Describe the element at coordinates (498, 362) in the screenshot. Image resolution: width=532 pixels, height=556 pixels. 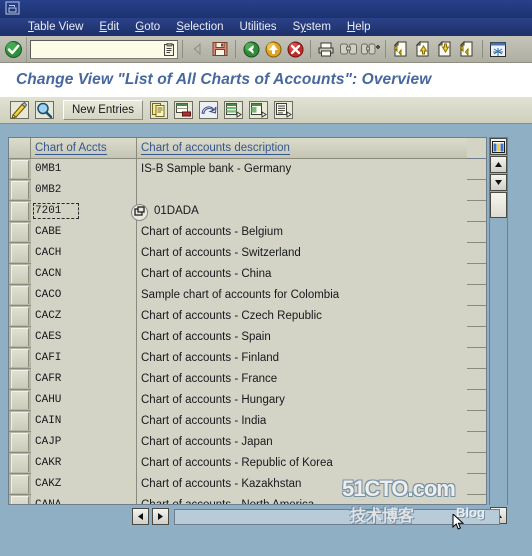
I see `scroll-track` at that location.